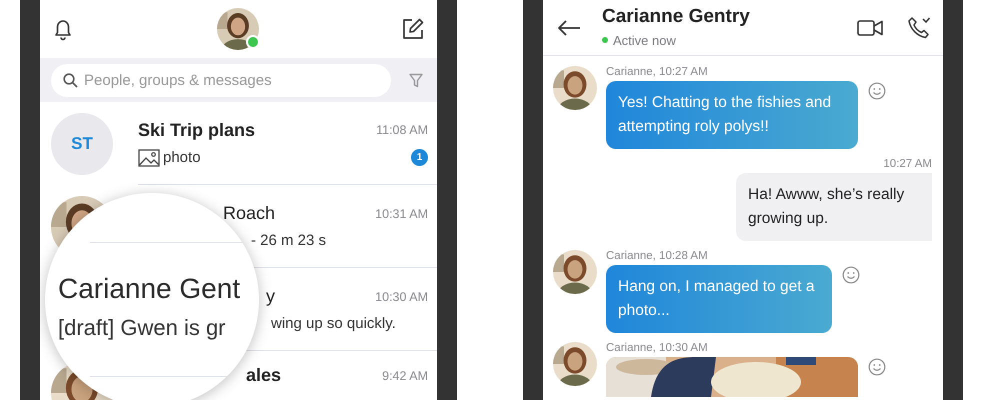  Describe the element at coordinates (732, 115) in the screenshot. I see `message-bubble: Yes! Chatting to the fishies and attempting roly polys!!` at that location.